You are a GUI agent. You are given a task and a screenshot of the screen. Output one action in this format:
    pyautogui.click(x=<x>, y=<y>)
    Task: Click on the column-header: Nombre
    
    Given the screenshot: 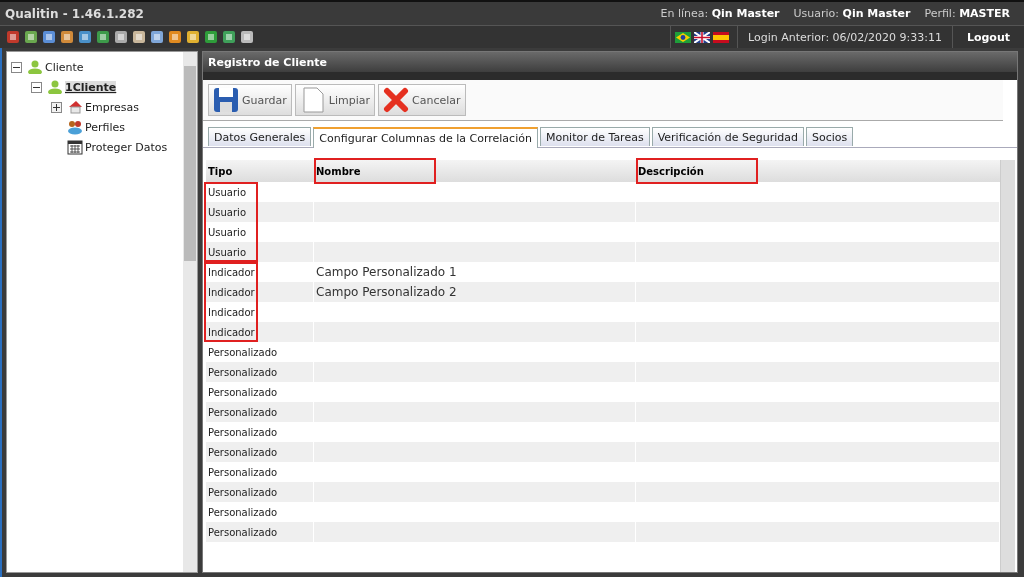 What is the action you would take?
    pyautogui.click(x=338, y=171)
    